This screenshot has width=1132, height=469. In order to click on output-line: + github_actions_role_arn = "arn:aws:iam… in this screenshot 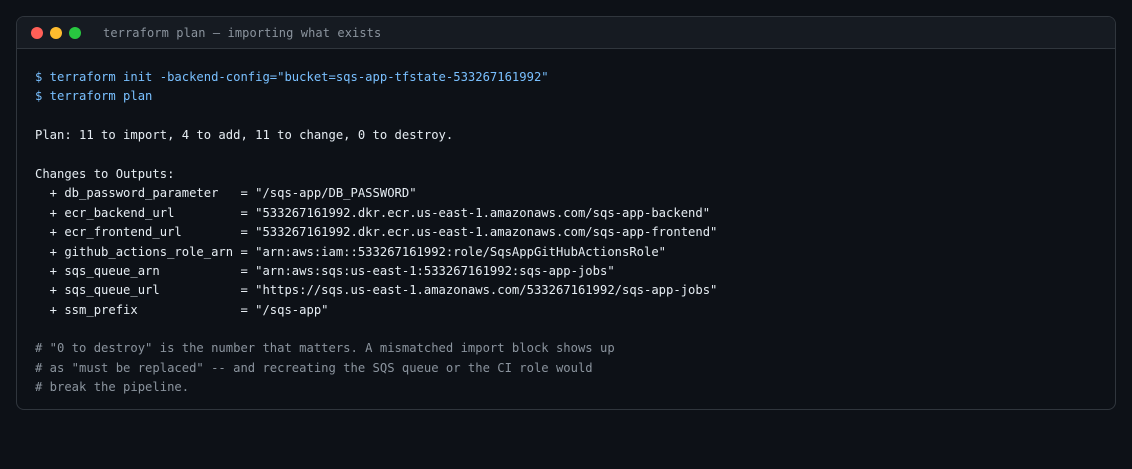, I will do `click(351, 251)`.